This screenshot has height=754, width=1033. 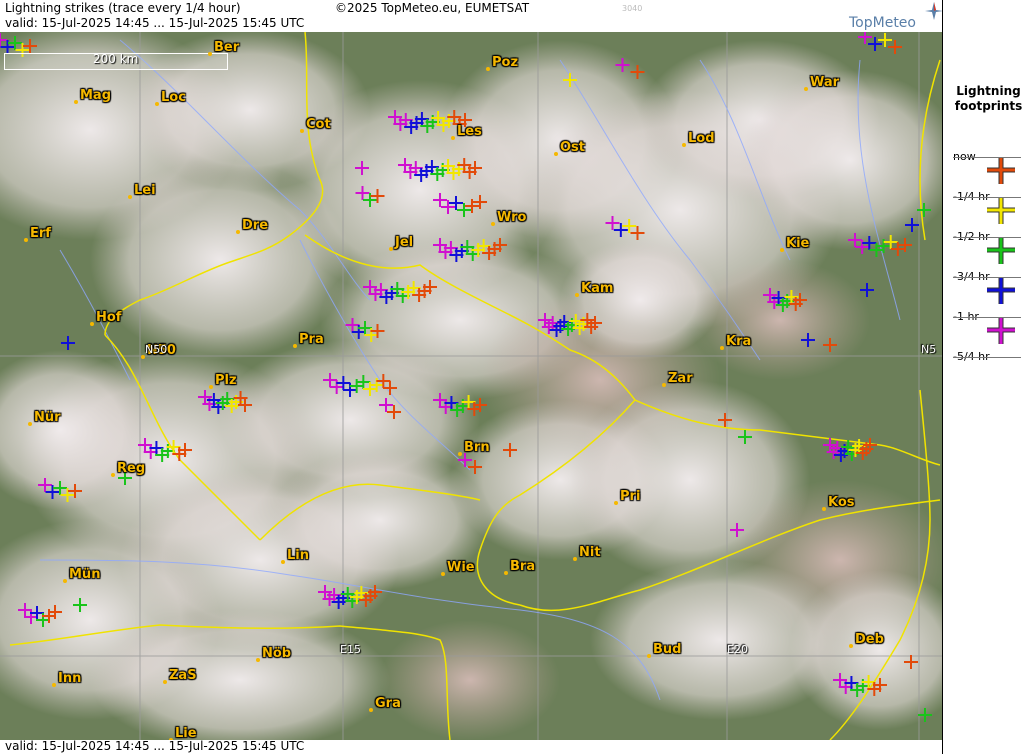 I want to click on city-label: Reg, so click(x=131, y=468).